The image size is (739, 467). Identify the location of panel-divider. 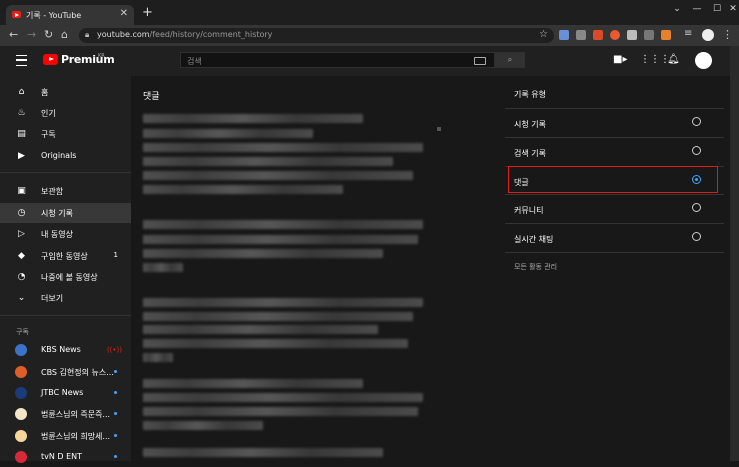
(614, 252).